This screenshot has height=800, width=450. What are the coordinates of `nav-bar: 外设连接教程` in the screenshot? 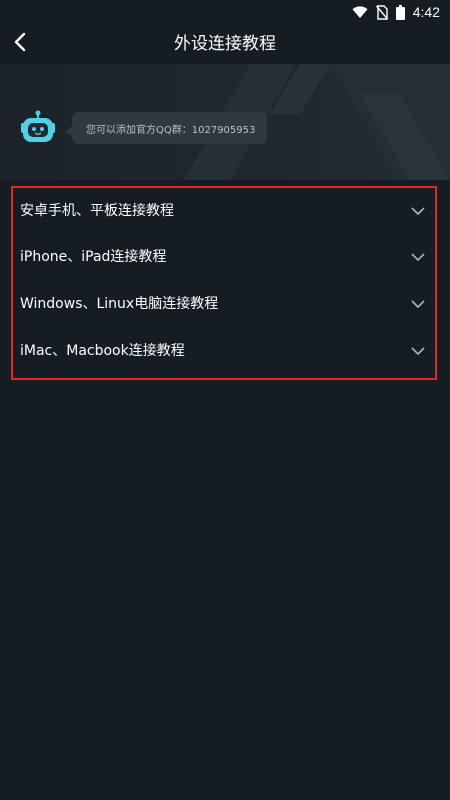 It's located at (225, 44).